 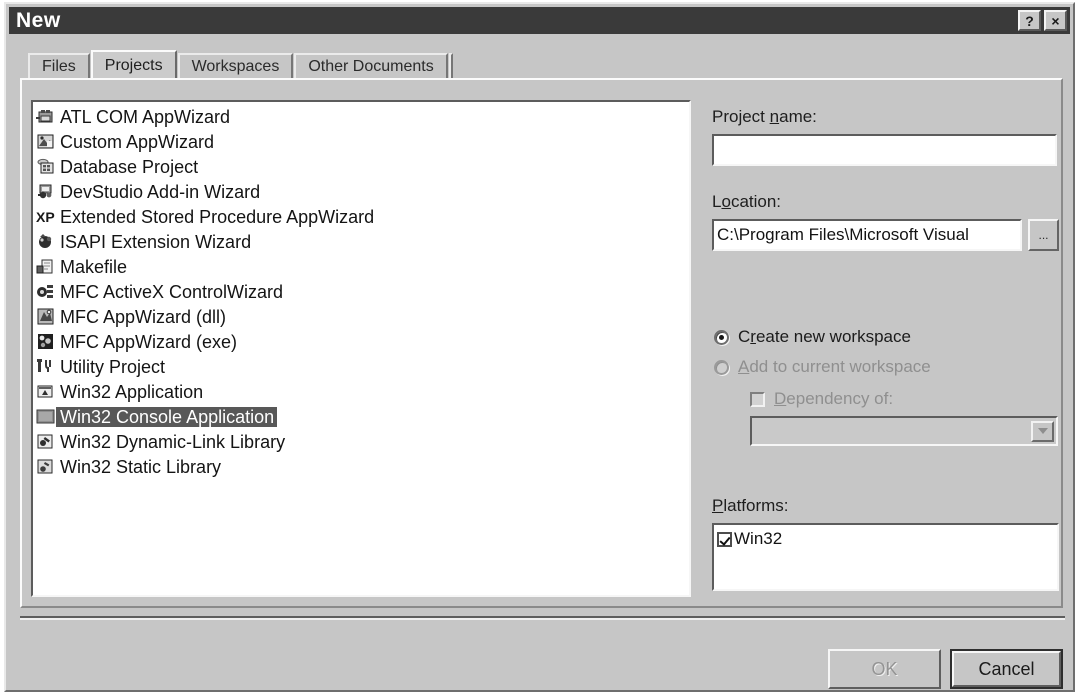 I want to click on tab-files: Files, so click(x=59, y=66).